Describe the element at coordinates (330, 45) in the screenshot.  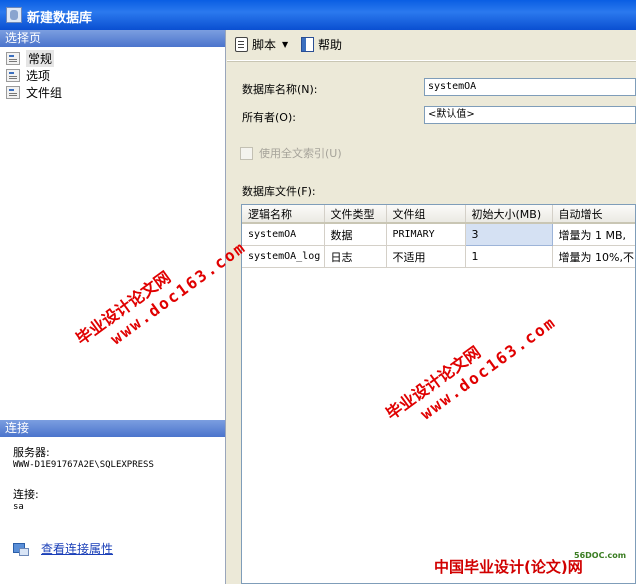
I see `help-label: 帮助` at that location.